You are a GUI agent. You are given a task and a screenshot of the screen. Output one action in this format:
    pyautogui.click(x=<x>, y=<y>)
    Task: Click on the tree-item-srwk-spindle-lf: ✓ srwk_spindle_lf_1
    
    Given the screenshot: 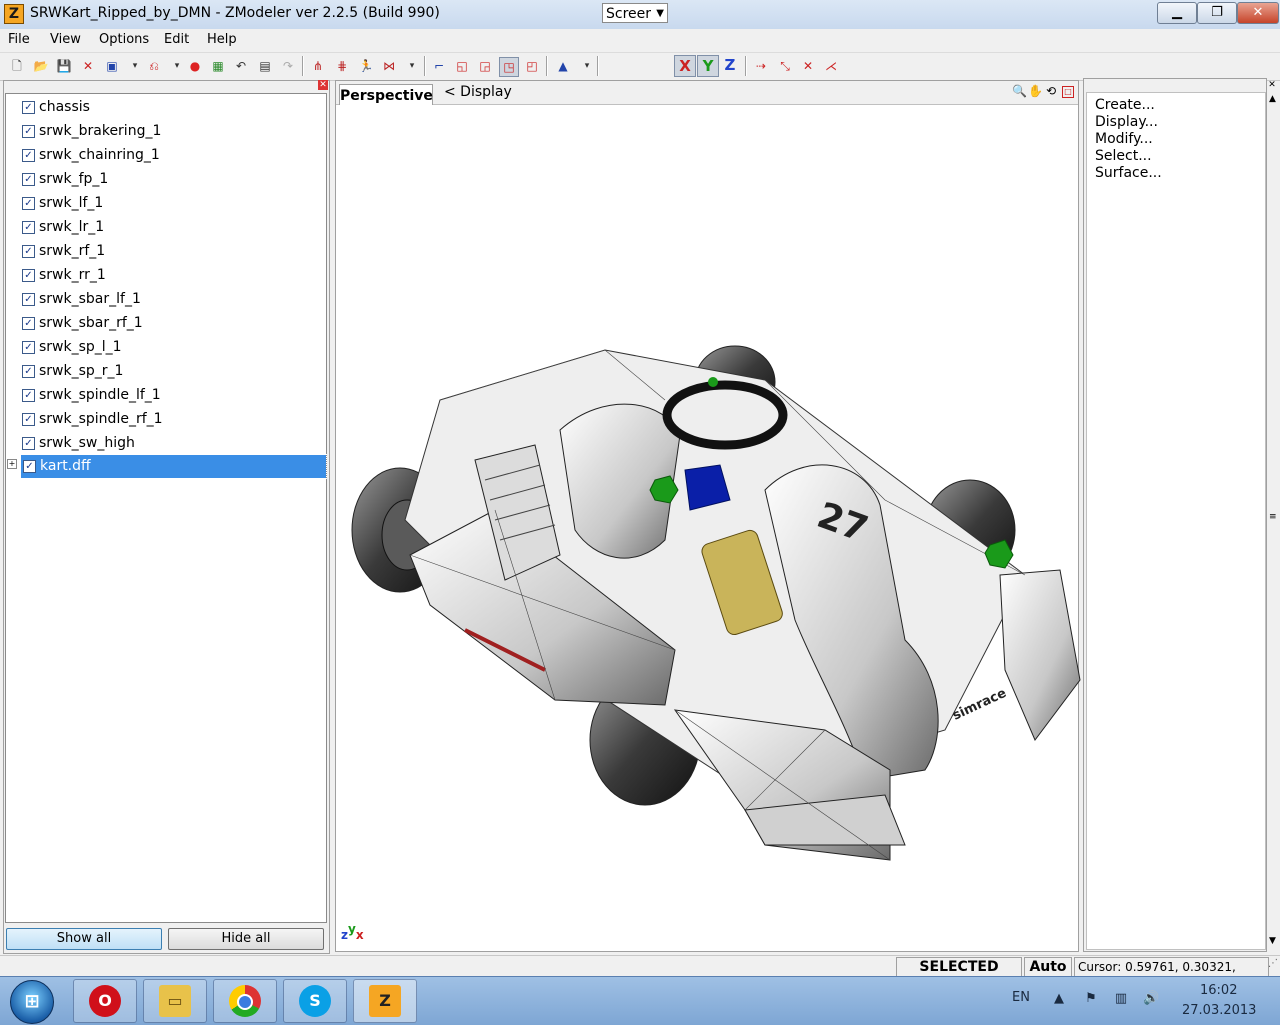 What is the action you would take?
    pyautogui.click(x=174, y=395)
    